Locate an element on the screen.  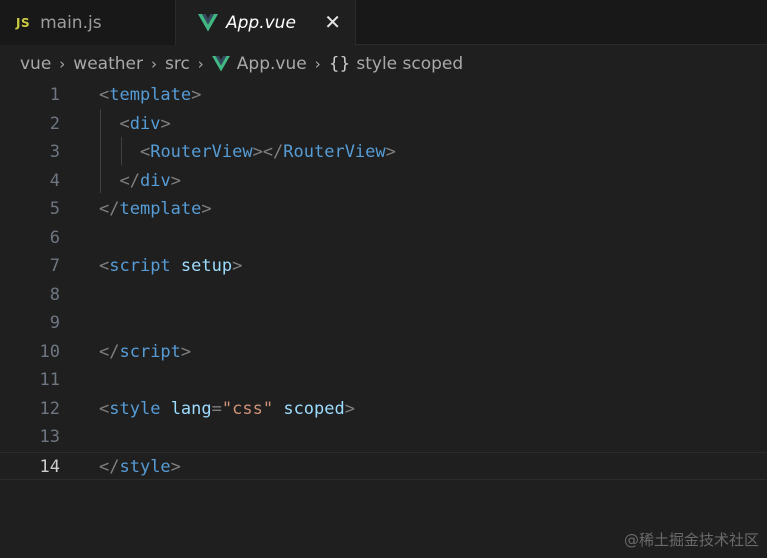
code-token: "css" is located at coordinates (247, 408).